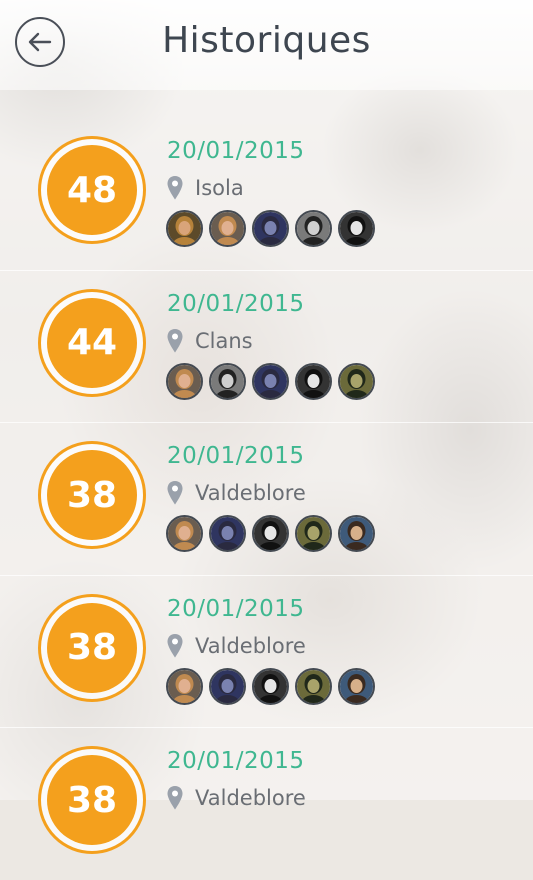 The height and width of the screenshot is (880, 533). What do you see at coordinates (224, 340) in the screenshot?
I see `location-name: Clans` at bounding box center [224, 340].